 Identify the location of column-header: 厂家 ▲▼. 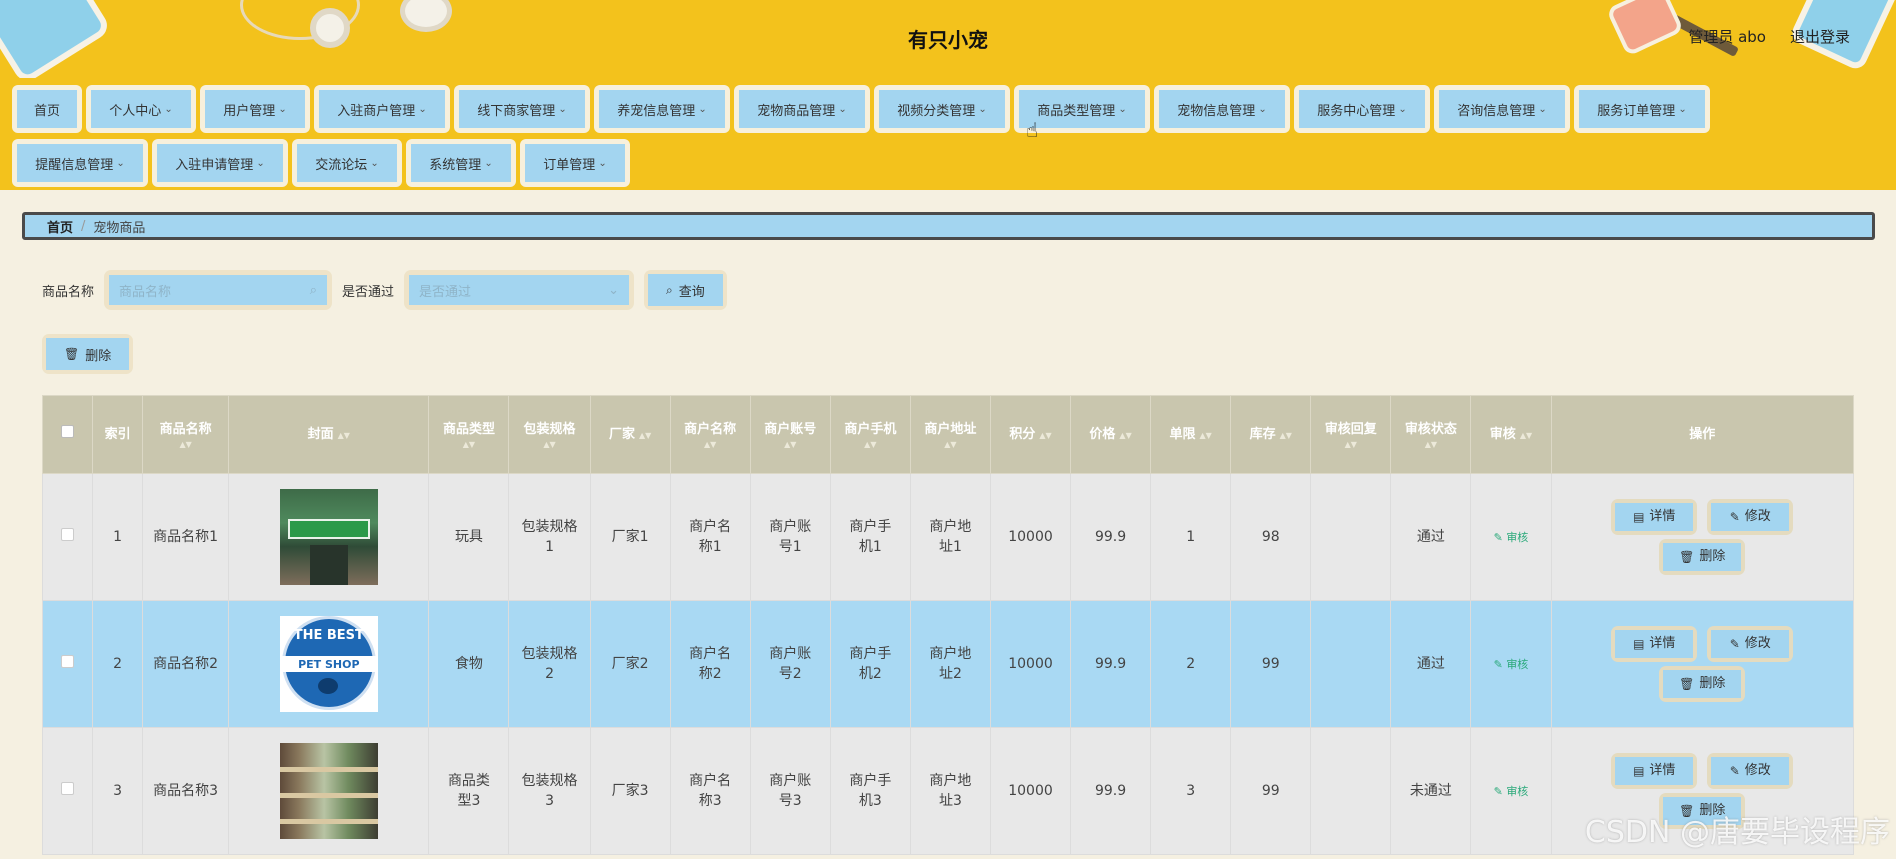
(630, 434).